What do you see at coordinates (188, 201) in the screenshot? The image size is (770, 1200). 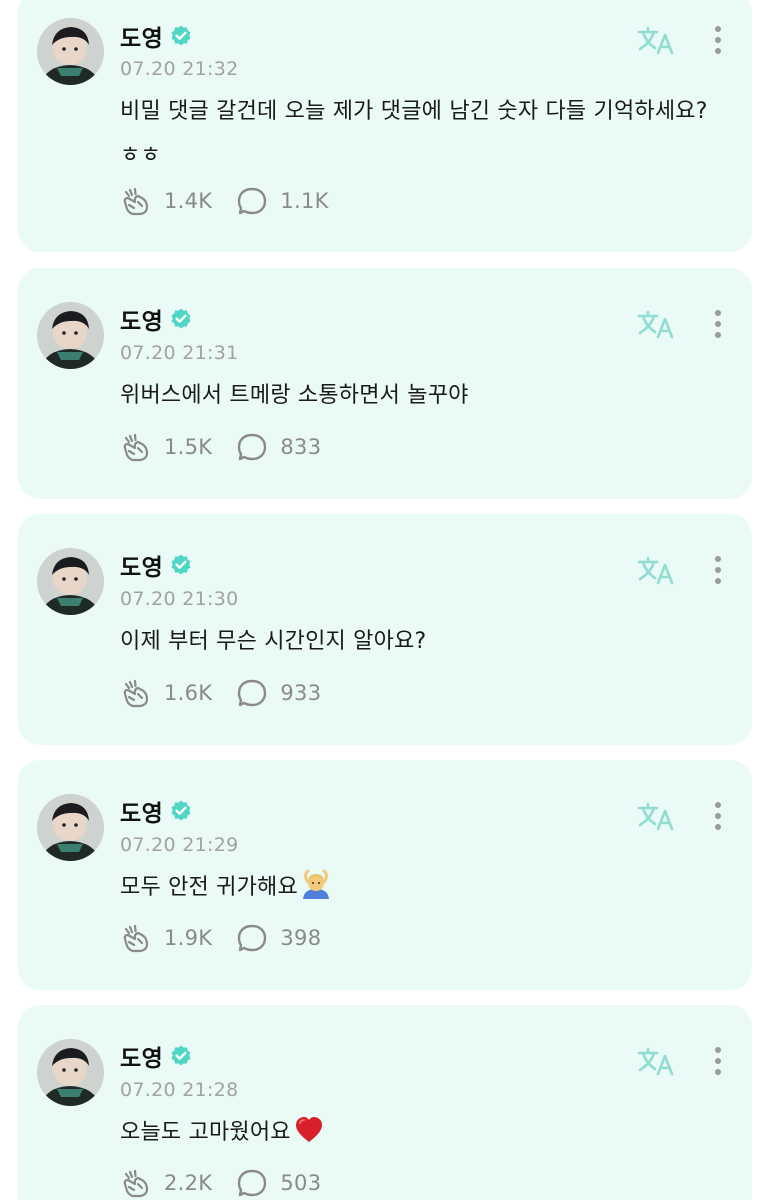 I see `like-count: 1.4K` at bounding box center [188, 201].